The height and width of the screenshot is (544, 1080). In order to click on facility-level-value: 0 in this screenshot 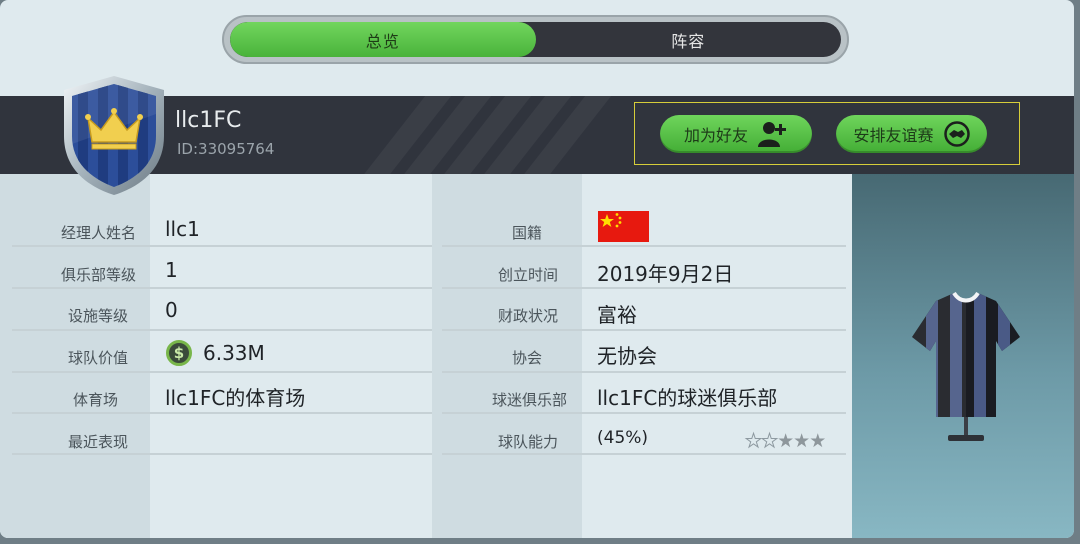, I will do `click(171, 310)`.